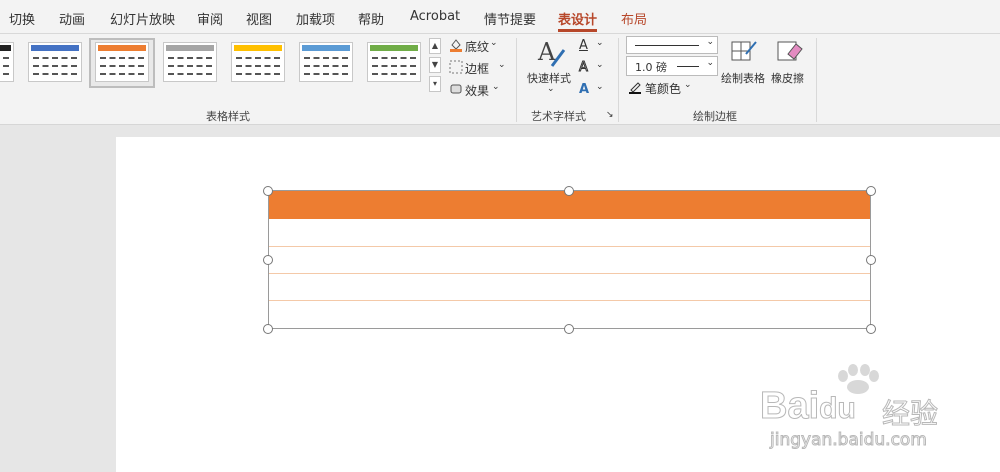 The height and width of the screenshot is (472, 1000). Describe the element at coordinates (477, 46) in the screenshot. I see `shading-button: 底纹` at that location.